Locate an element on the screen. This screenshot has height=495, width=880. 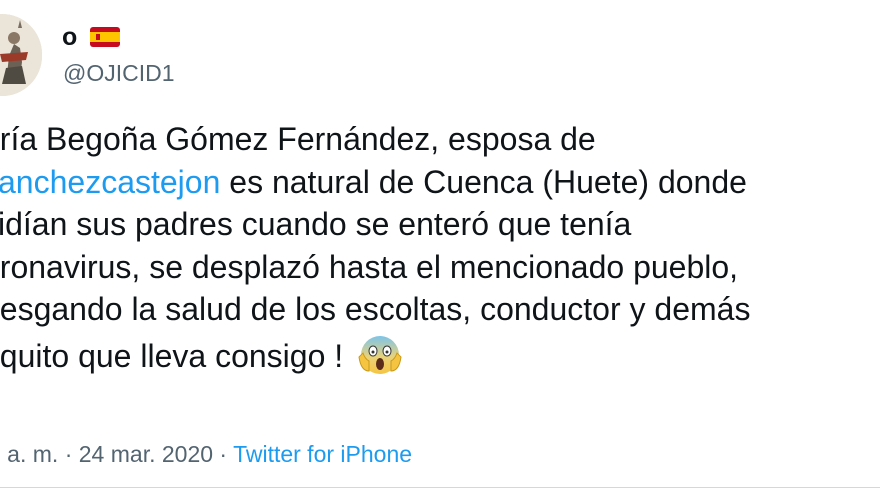
spain-flag-icon is located at coordinates (105, 37).